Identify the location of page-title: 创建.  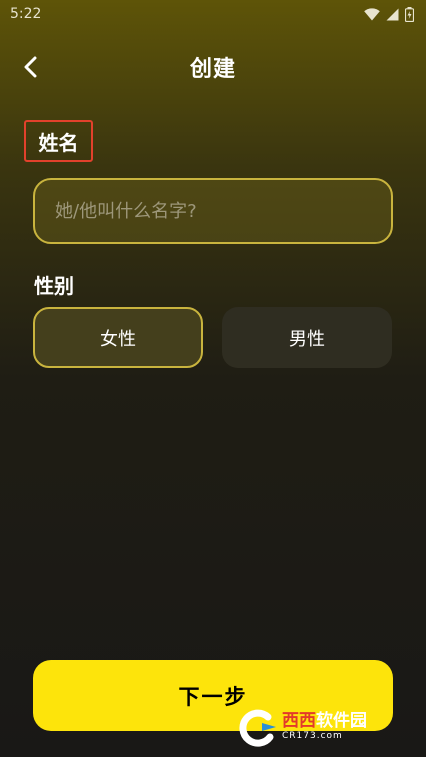
(212, 69).